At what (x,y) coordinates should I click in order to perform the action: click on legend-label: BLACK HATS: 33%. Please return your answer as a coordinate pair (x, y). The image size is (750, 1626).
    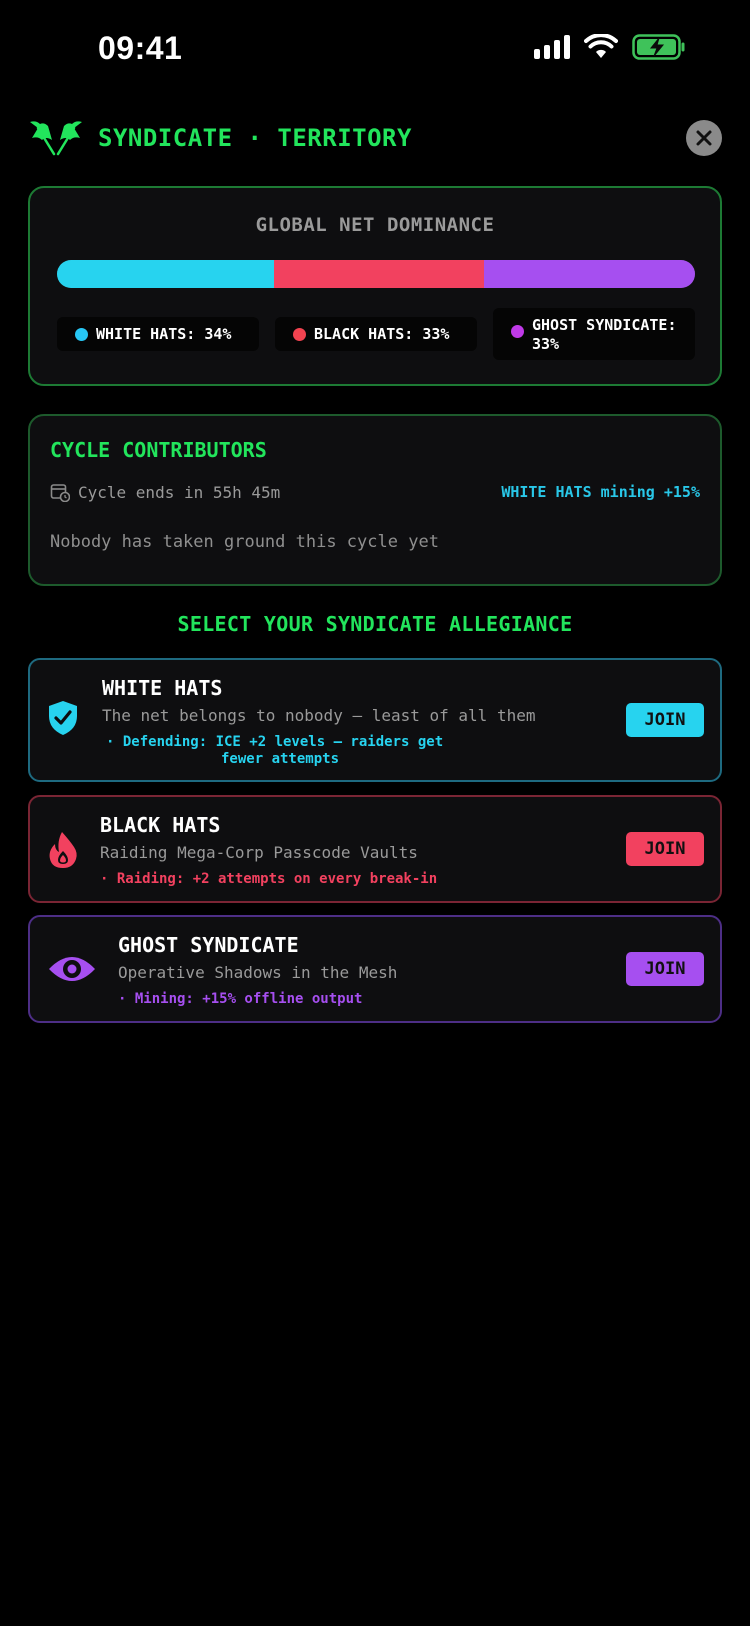
    Looking at the image, I should click on (382, 333).